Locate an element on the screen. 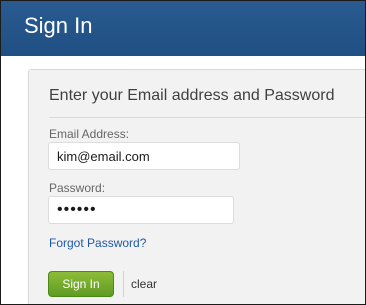 This screenshot has width=366, height=305. page-title: Sign In is located at coordinates (58, 25).